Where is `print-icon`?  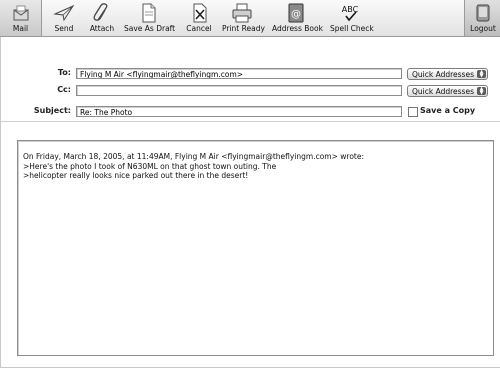 print-icon is located at coordinates (242, 13).